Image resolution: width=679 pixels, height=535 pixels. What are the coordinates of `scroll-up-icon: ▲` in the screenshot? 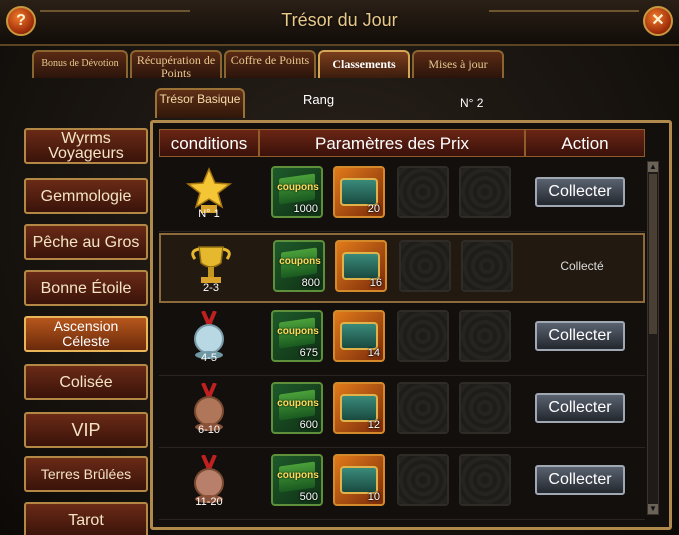 It's located at (653, 167).